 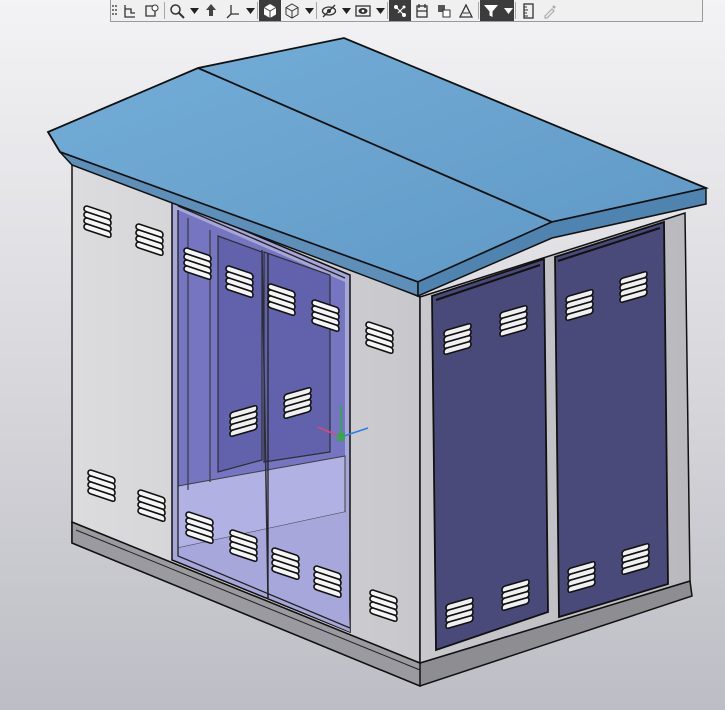 I want to click on explode-icon, so click(x=444, y=10).